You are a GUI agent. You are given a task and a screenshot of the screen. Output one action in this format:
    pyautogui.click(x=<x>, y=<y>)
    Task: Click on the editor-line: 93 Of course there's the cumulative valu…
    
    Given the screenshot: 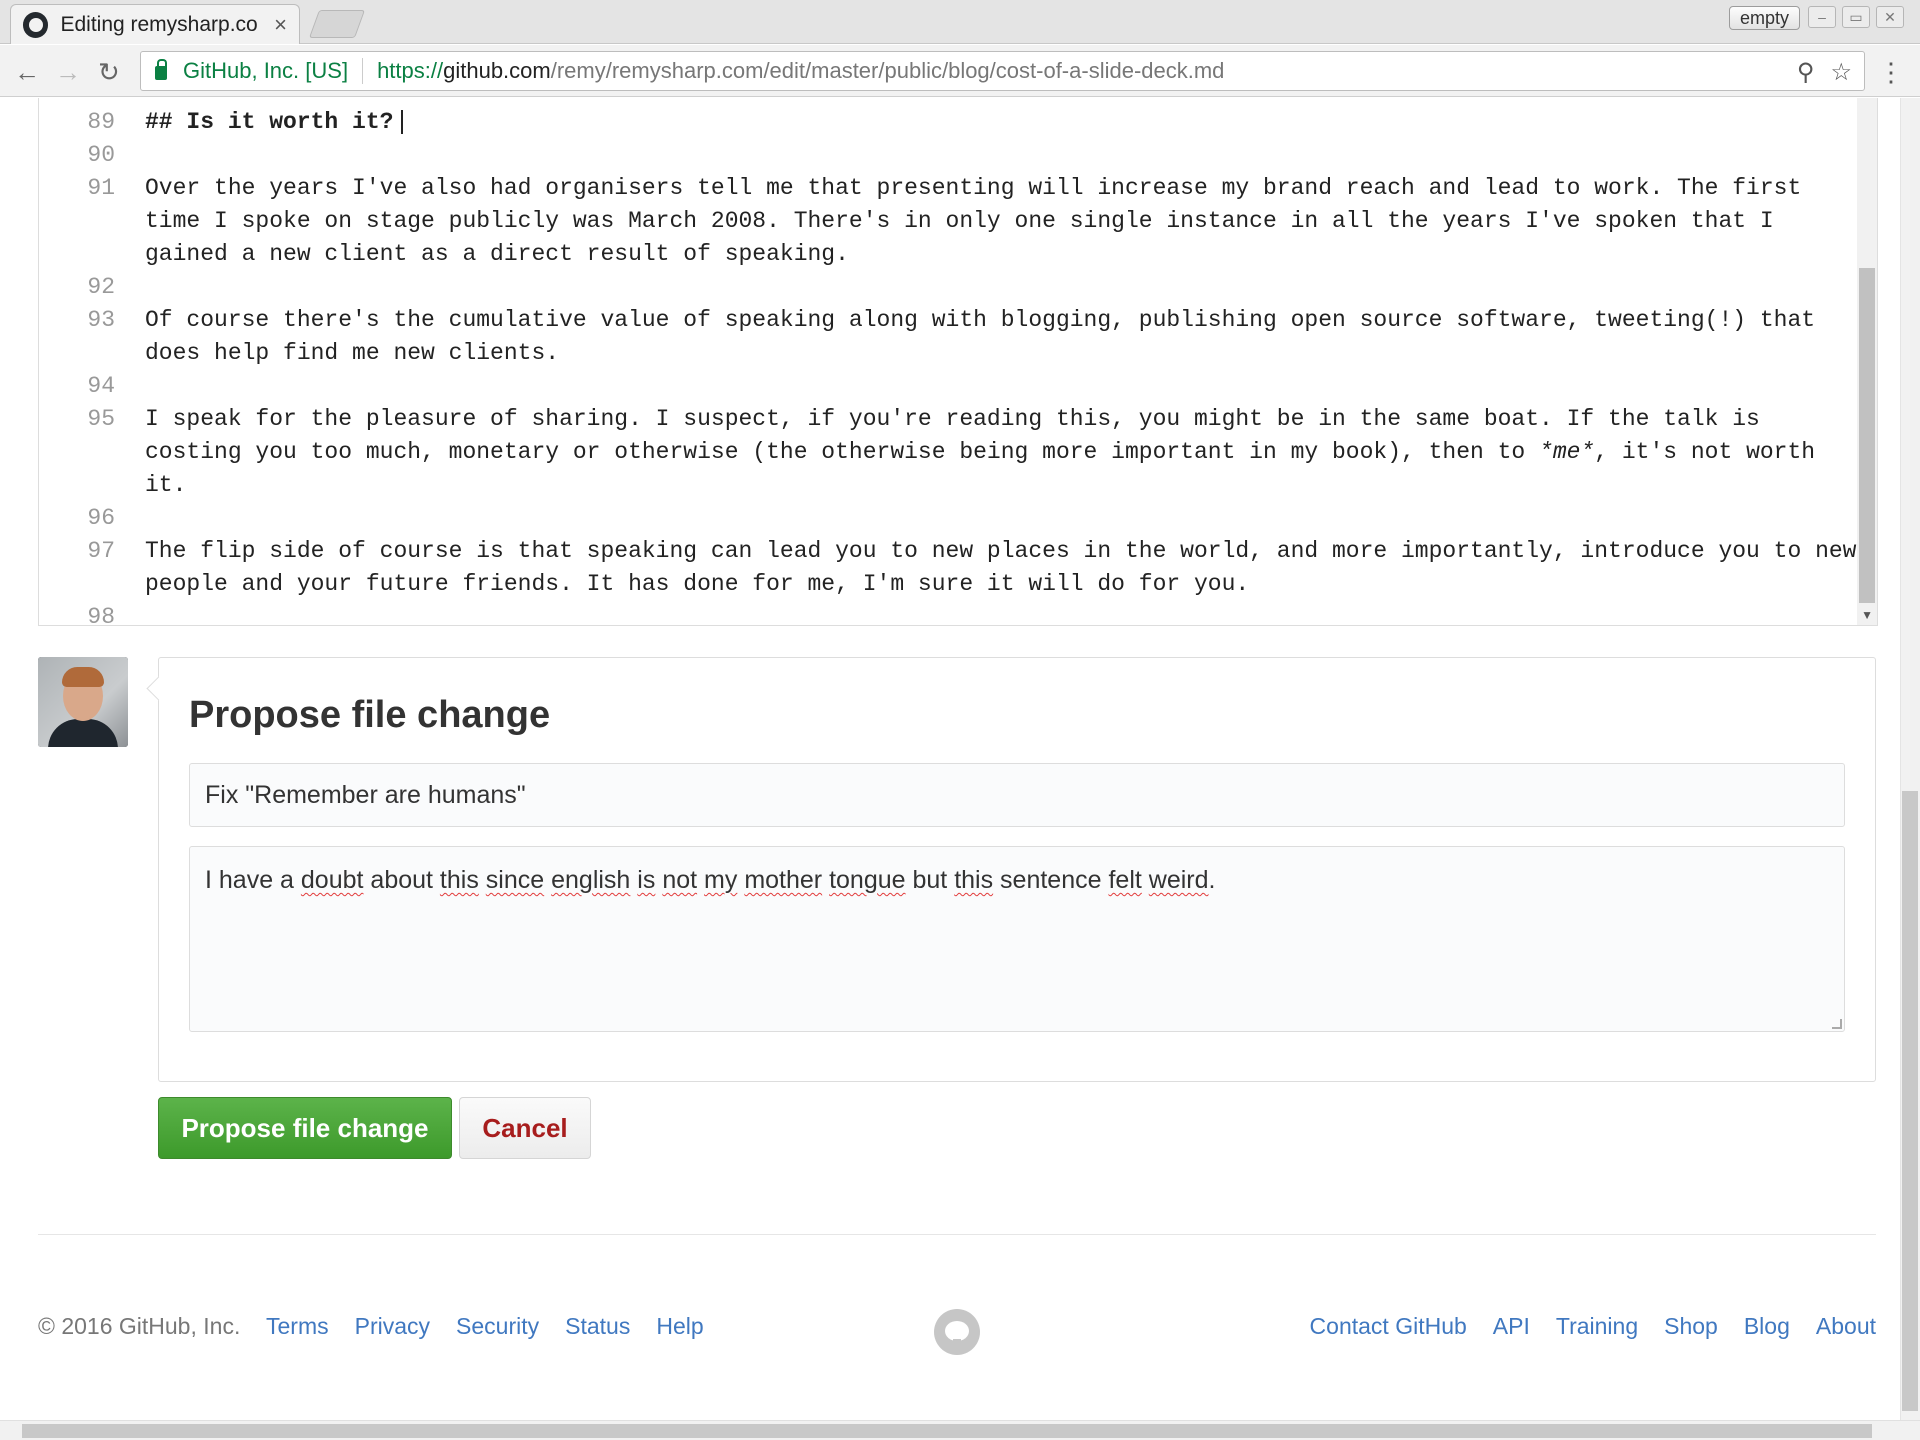 What is the action you would take?
    pyautogui.click(x=958, y=337)
    